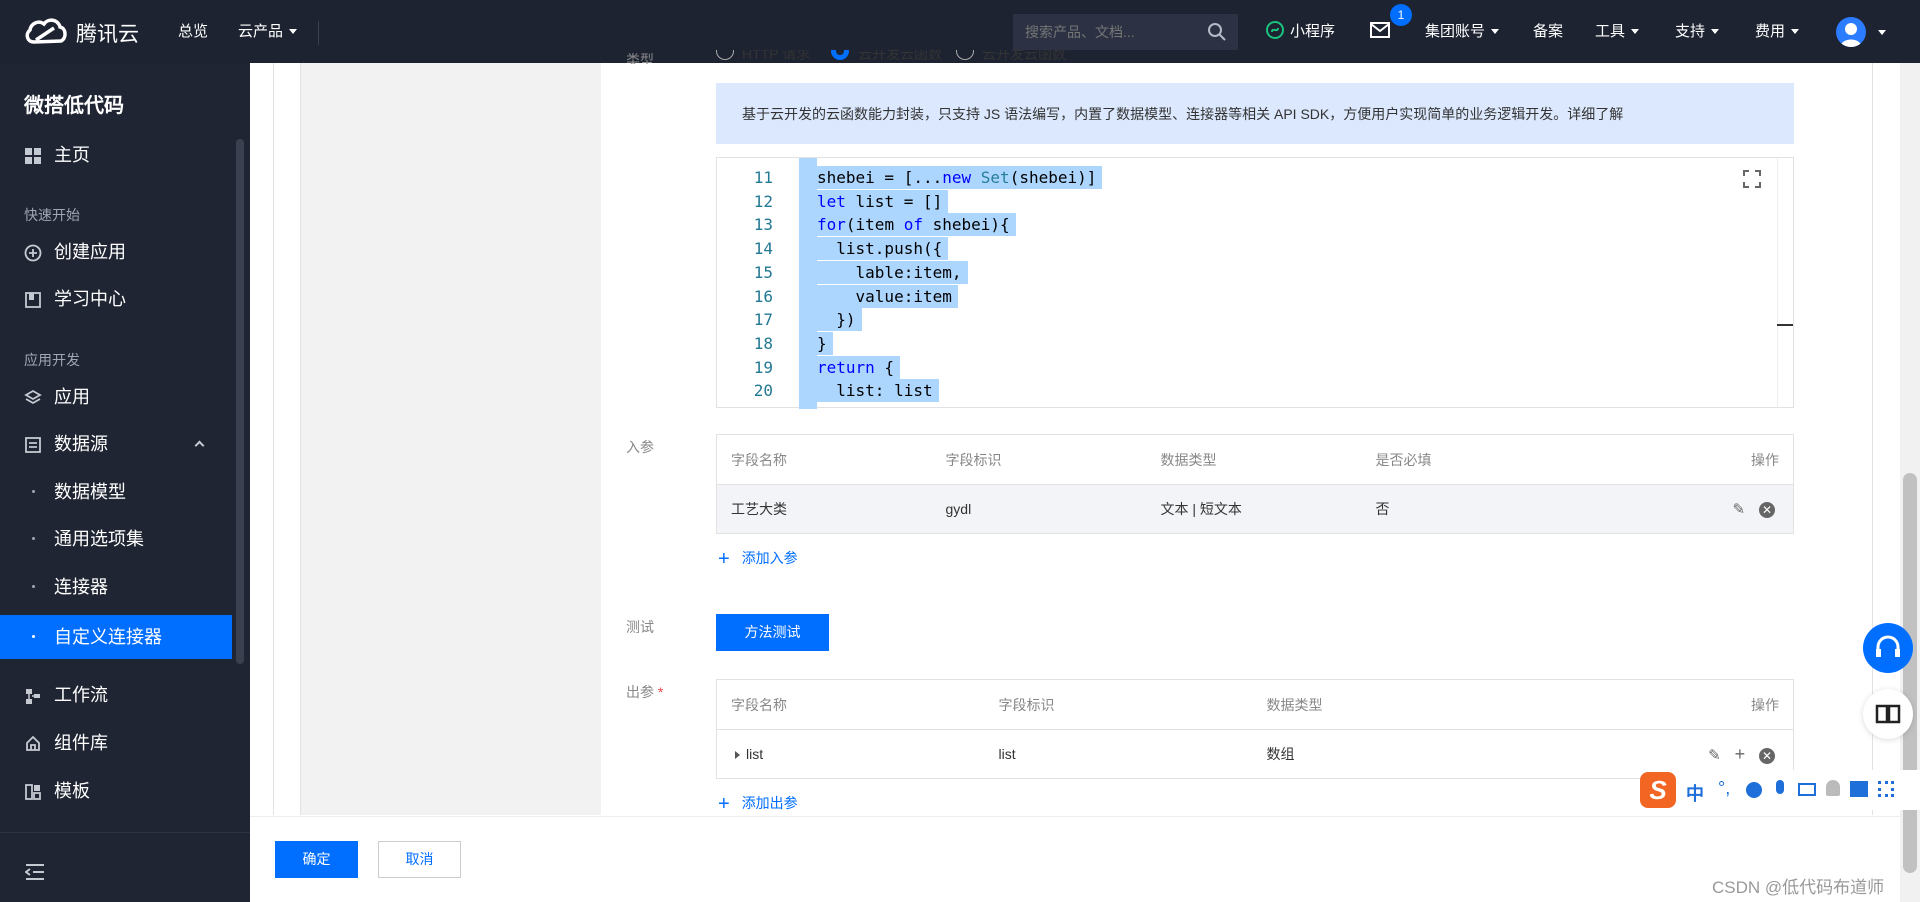 This screenshot has height=902, width=1920. I want to click on sidebar-item-create-app: 创建应用, so click(116, 252).